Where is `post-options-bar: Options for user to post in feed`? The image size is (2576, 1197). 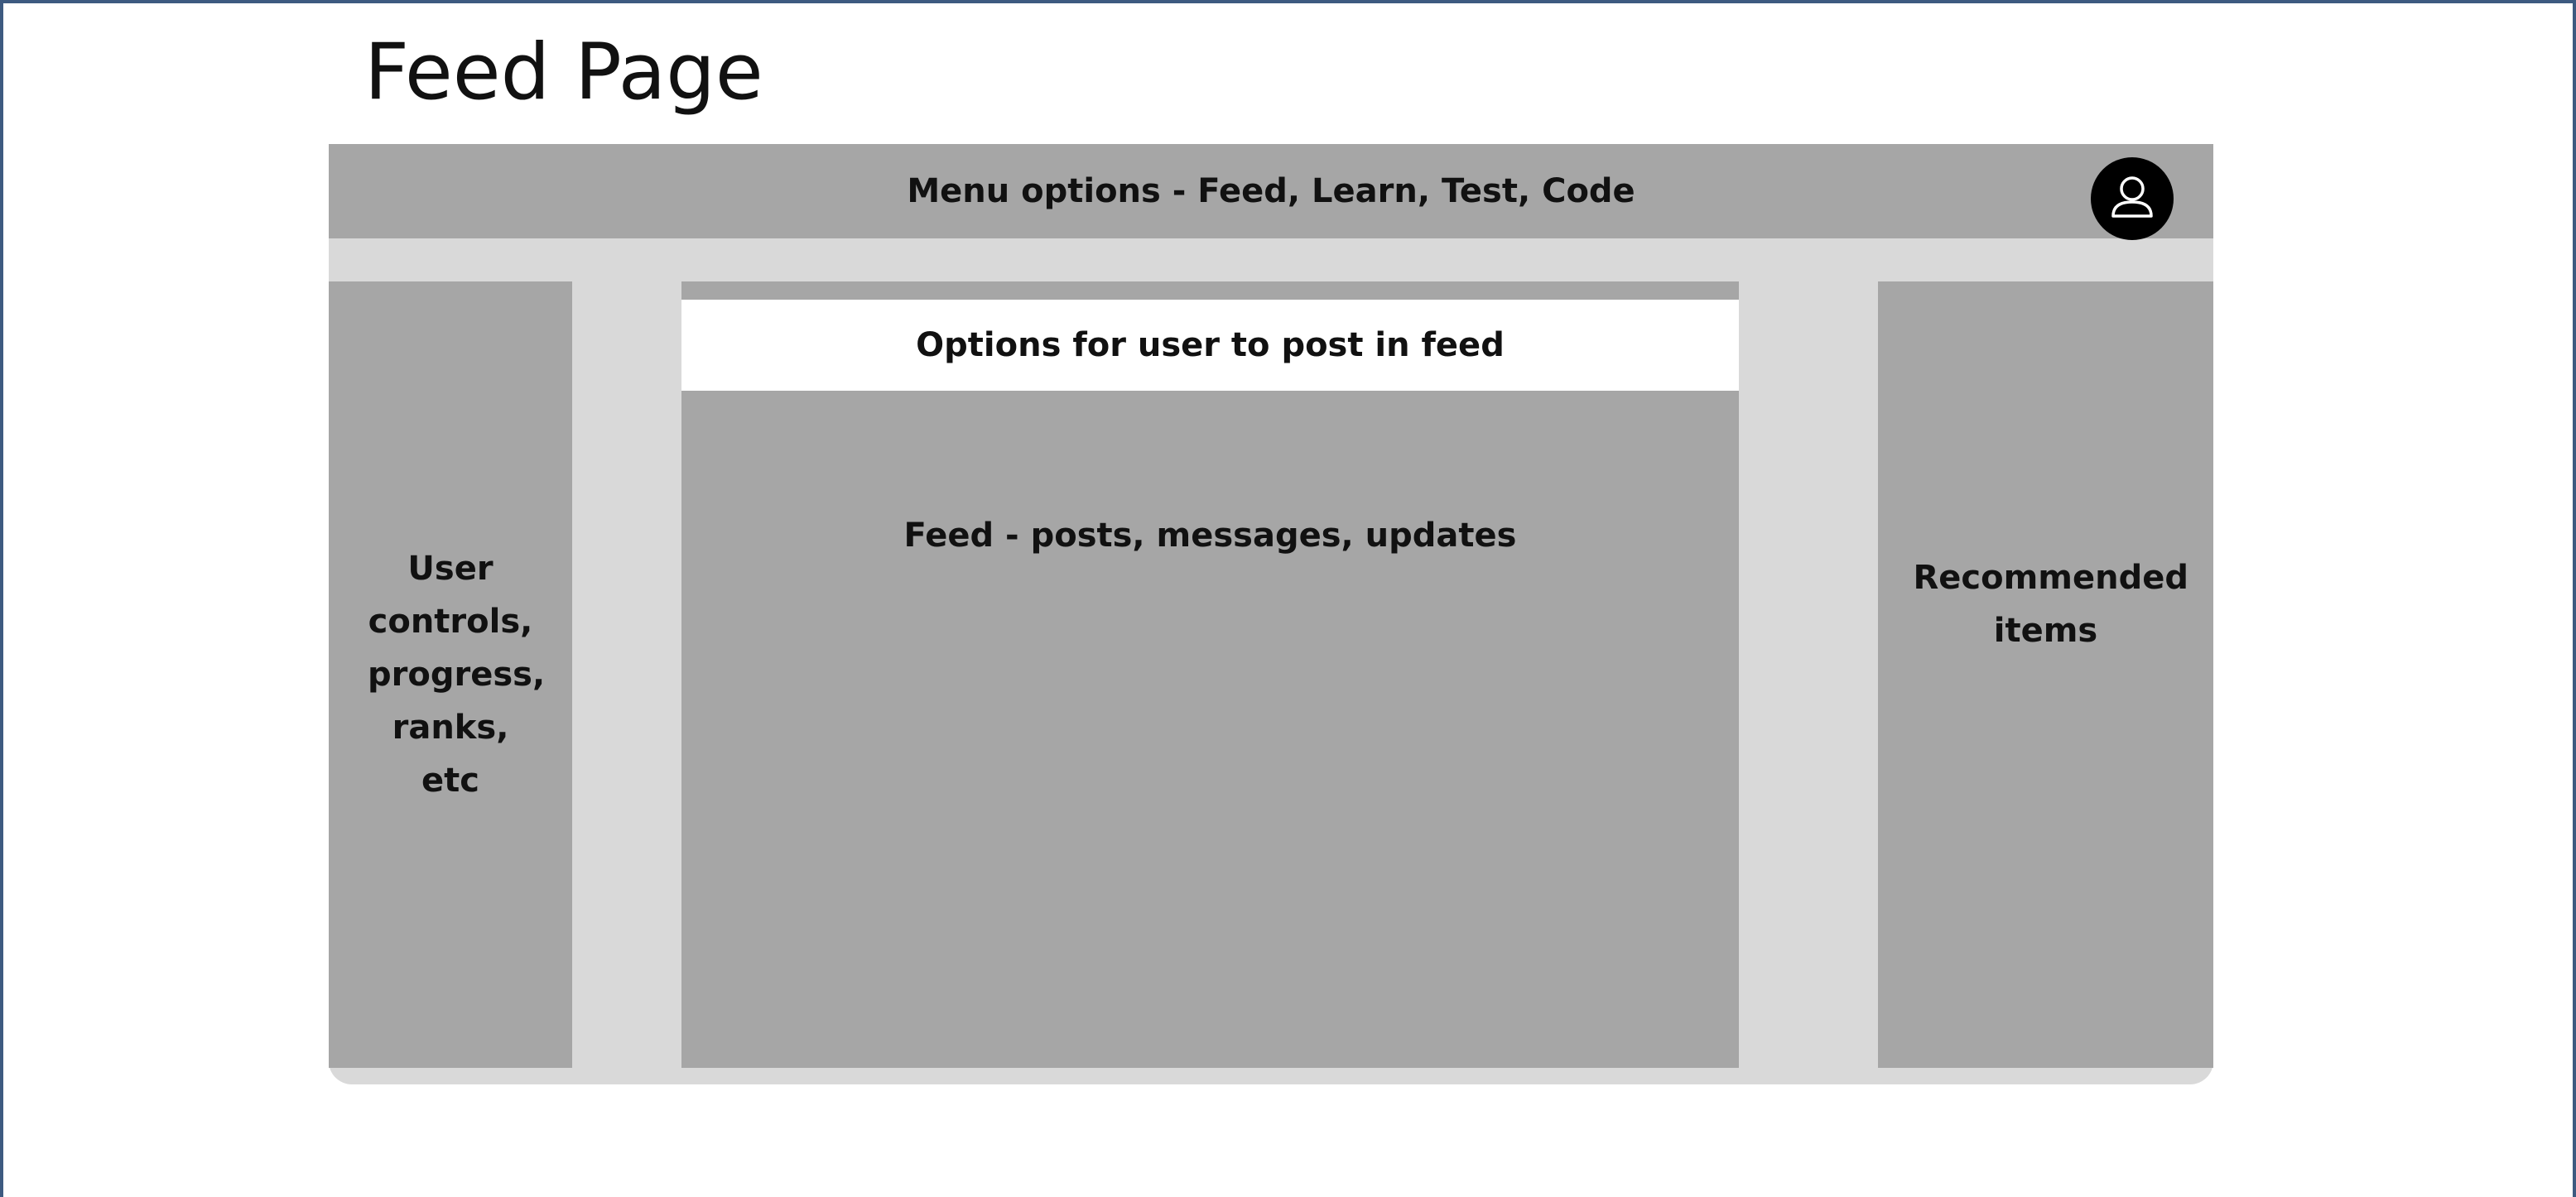 post-options-bar: Options for user to post in feed is located at coordinates (1210, 345).